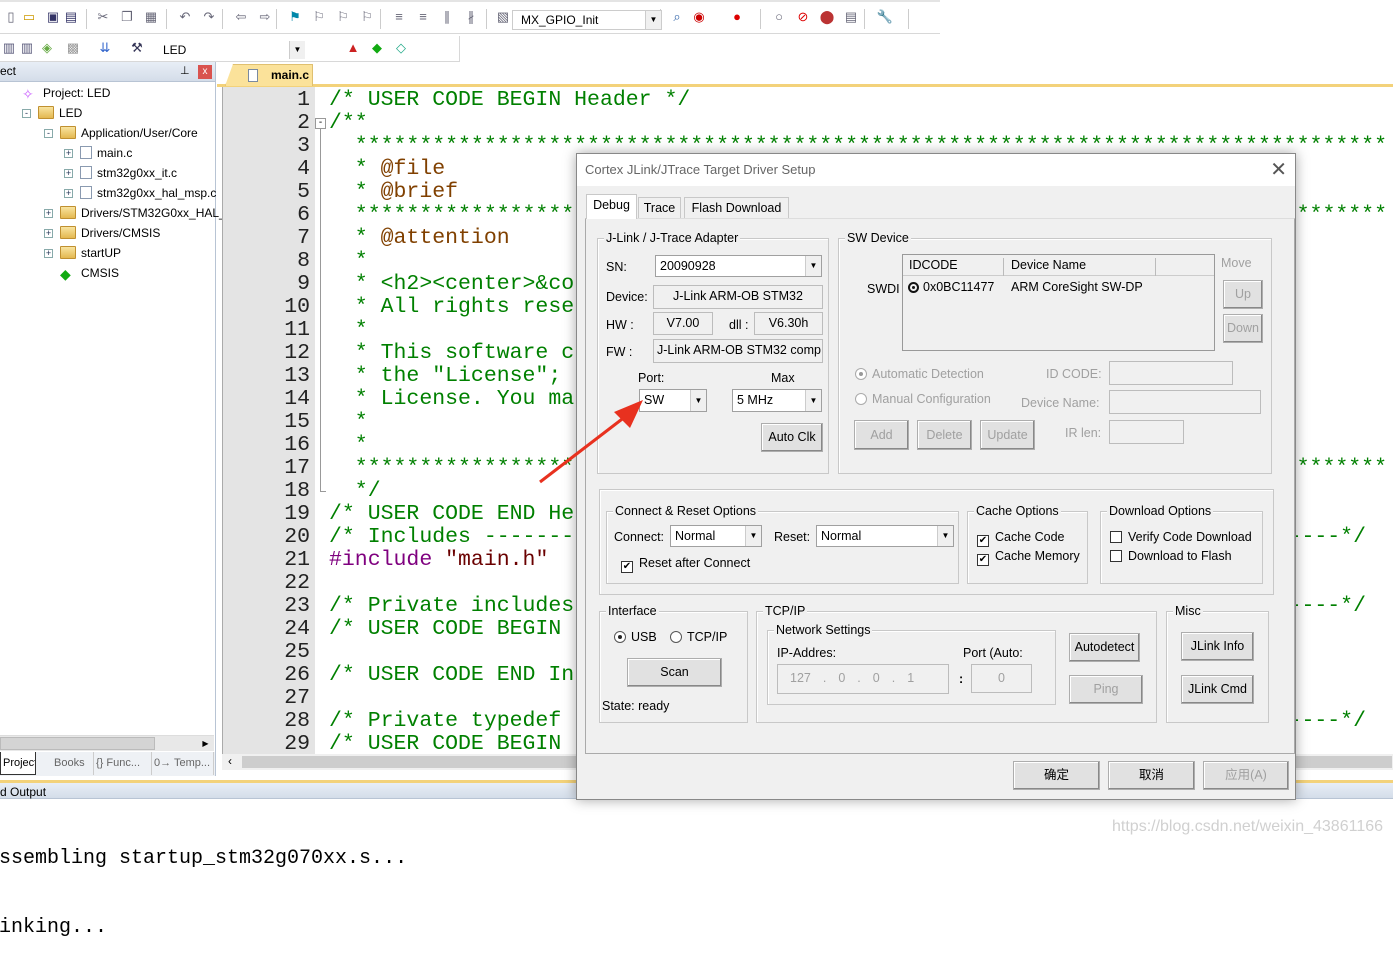  I want to click on autodetect-button: Autodetect, so click(1104, 647).